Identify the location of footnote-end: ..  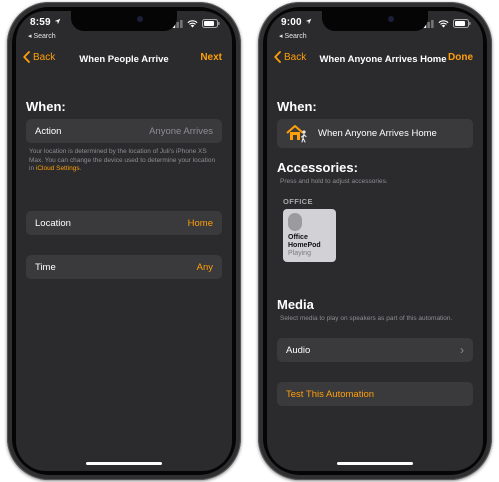
(80, 168).